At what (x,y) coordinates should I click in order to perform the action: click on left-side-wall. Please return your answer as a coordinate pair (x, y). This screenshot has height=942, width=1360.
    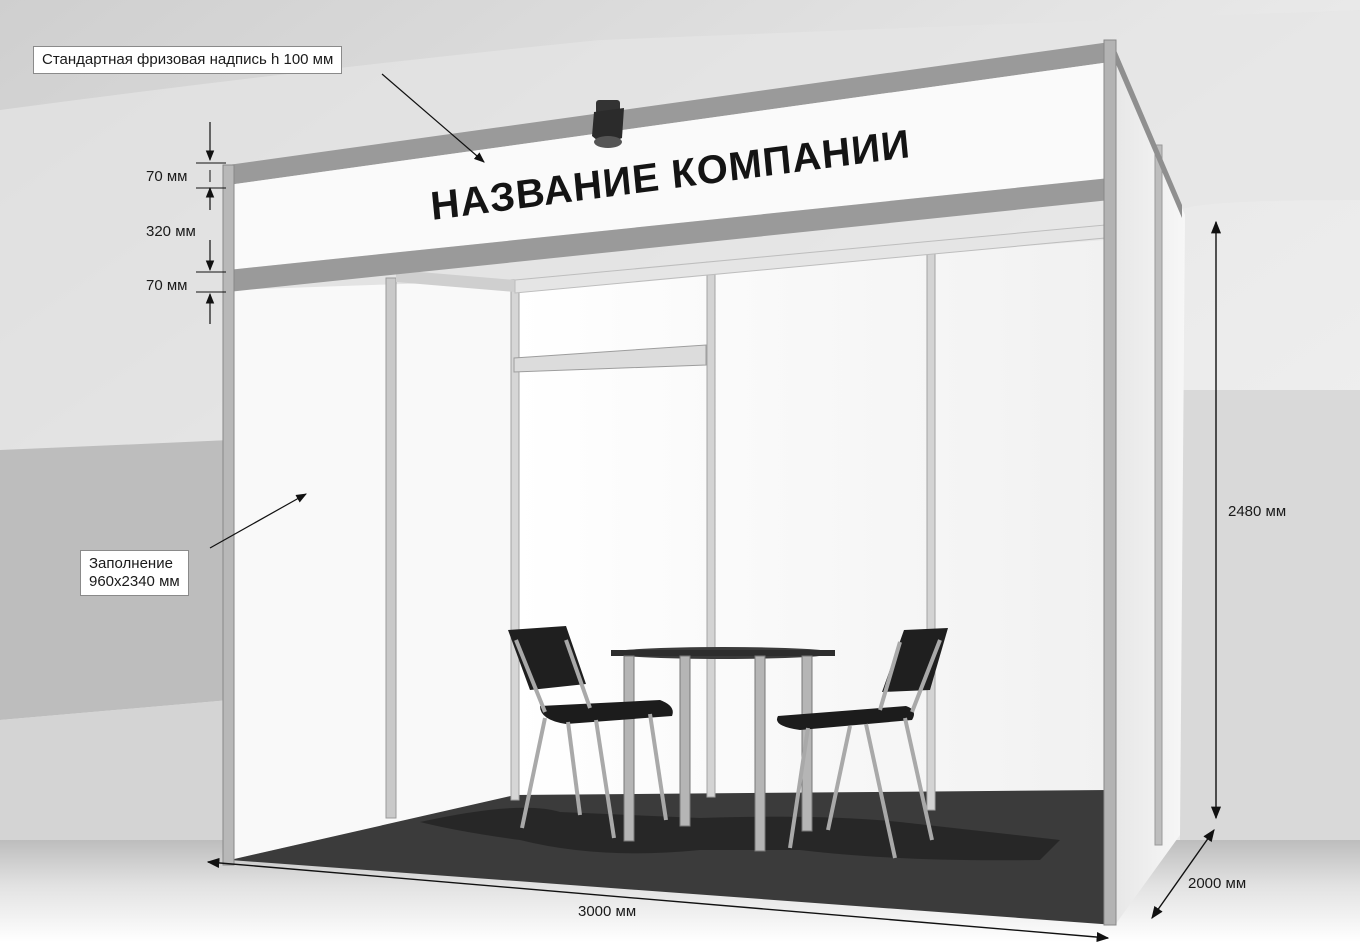
    Looking at the image, I should click on (372, 570).